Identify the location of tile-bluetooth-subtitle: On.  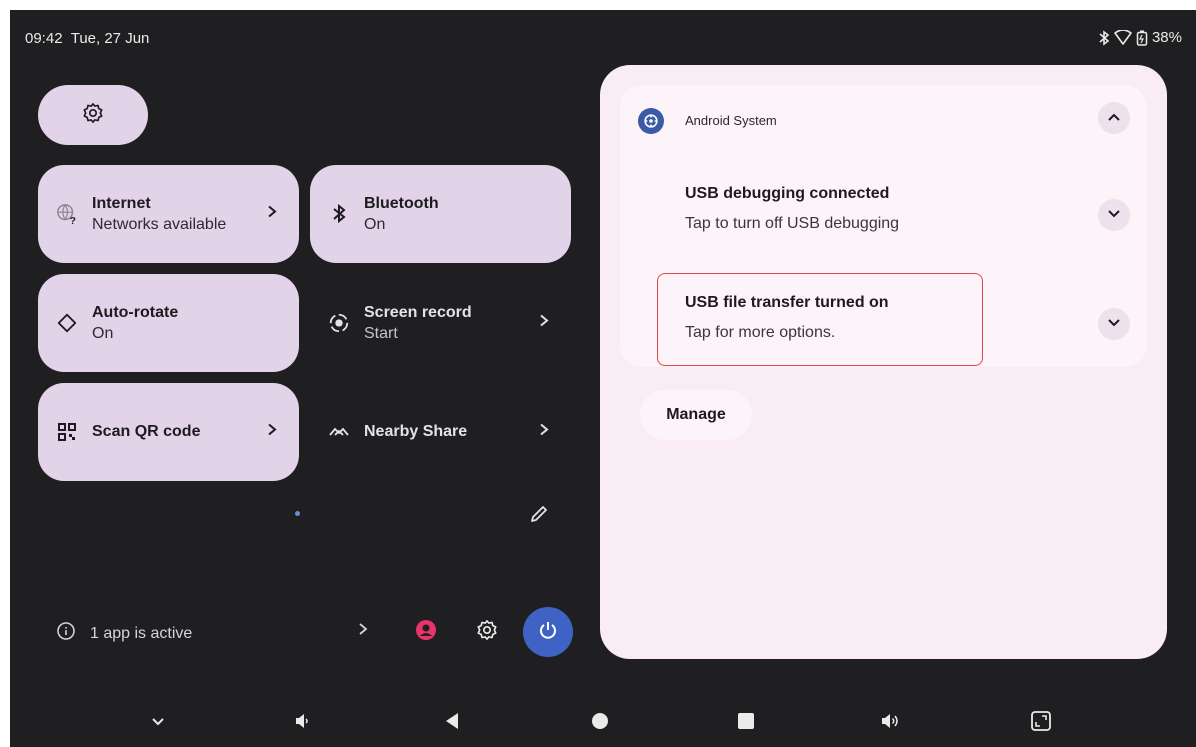
(375, 224).